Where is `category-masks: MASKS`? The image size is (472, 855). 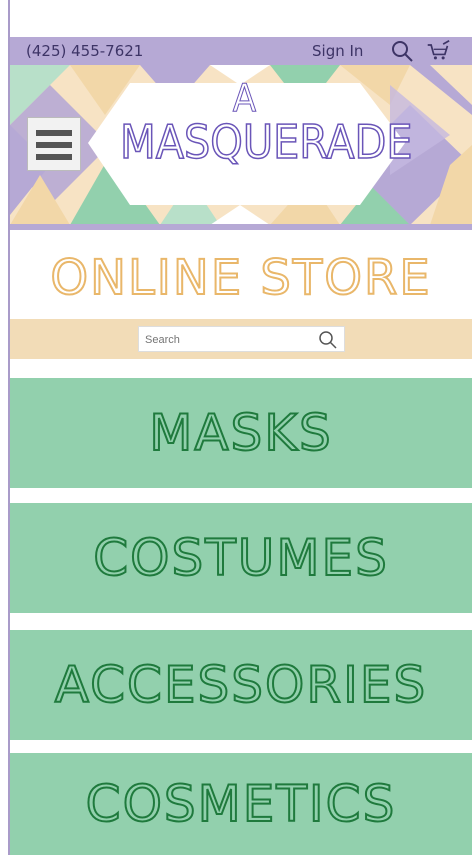 category-masks: MASKS is located at coordinates (241, 433).